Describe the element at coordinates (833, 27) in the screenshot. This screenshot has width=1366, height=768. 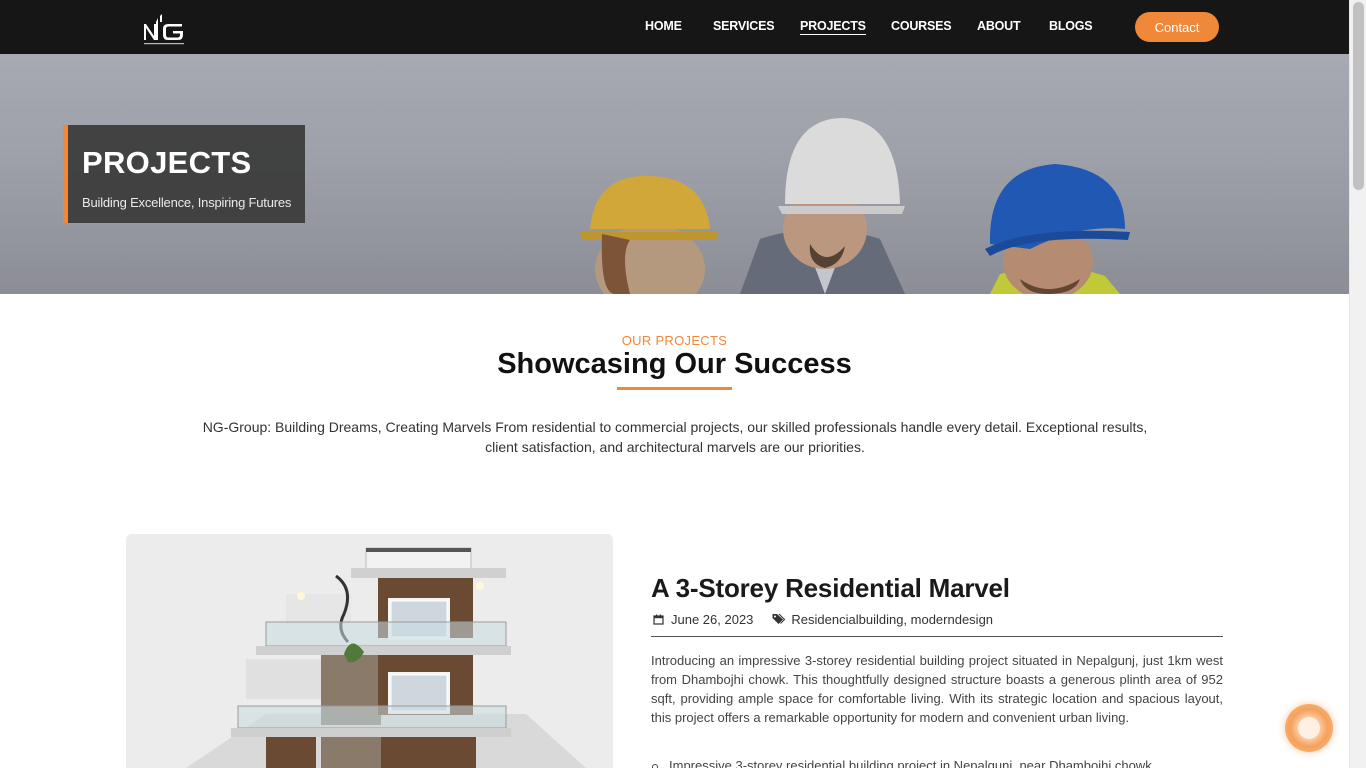
I see `nav-projects: PROJECTS` at that location.